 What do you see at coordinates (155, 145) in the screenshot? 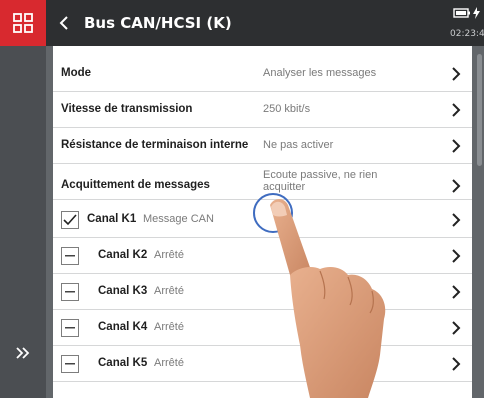
I see `setting-label: Résistance de terminaison interne` at bounding box center [155, 145].